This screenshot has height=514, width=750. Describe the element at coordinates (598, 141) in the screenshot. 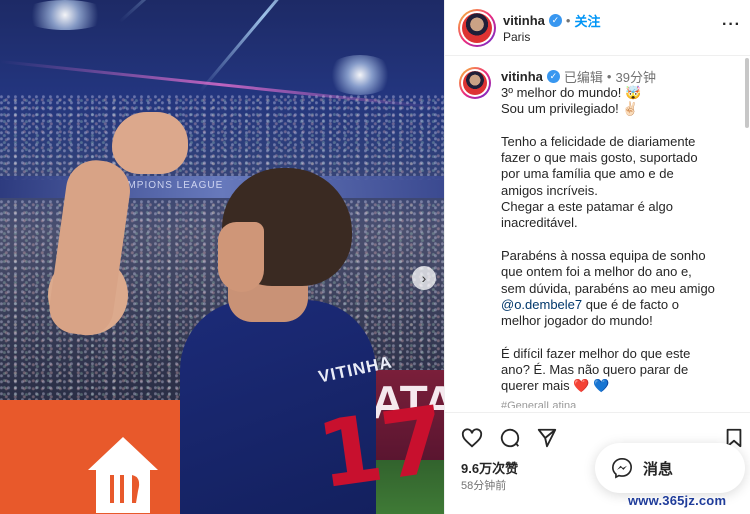

I see `caption-line: Tenho a felicidade de diariamente` at that location.